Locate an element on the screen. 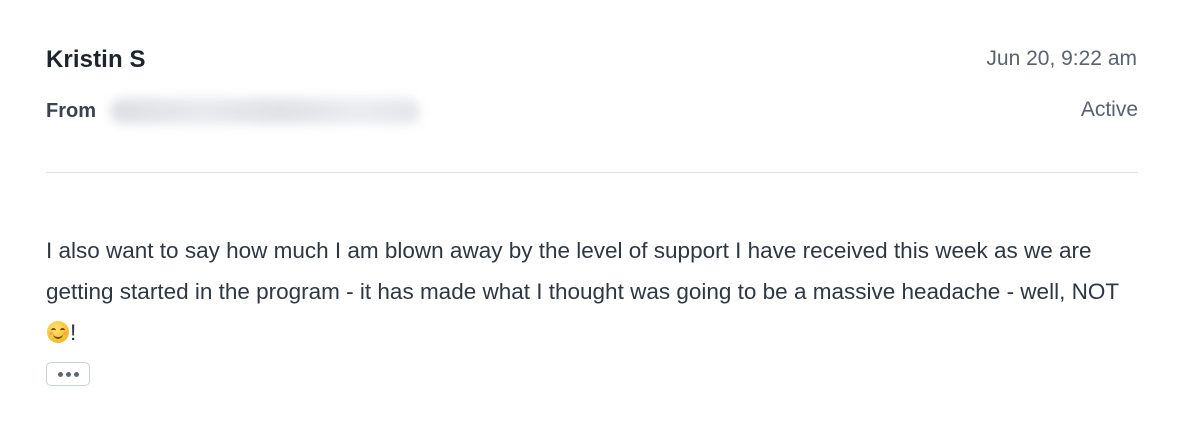 The height and width of the screenshot is (429, 1200). from-label: From is located at coordinates (71, 110).